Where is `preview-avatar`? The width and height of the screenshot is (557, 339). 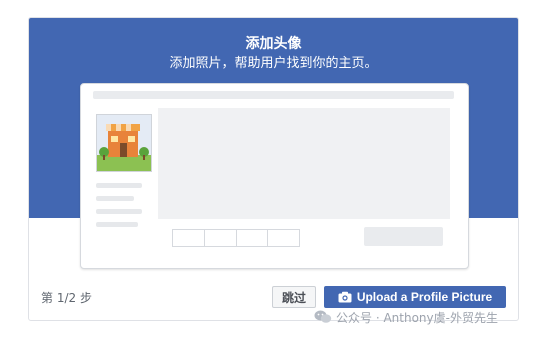
preview-avatar is located at coordinates (124, 143).